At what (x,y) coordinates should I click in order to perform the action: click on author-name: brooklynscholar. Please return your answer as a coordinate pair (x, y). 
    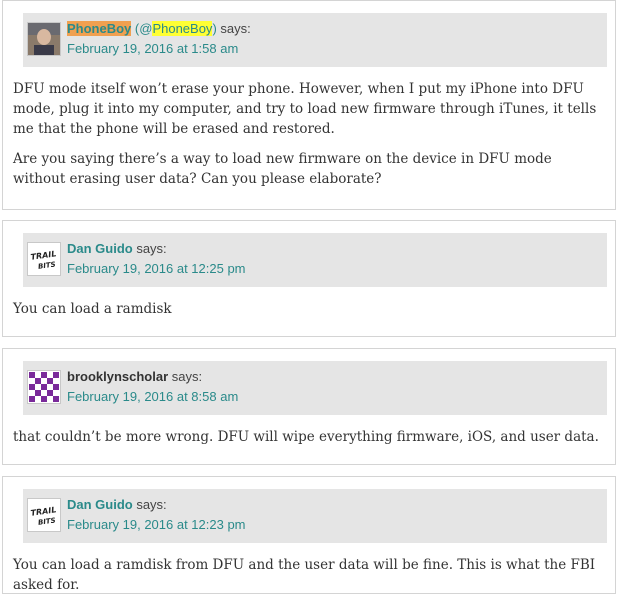
    Looking at the image, I should click on (118, 376).